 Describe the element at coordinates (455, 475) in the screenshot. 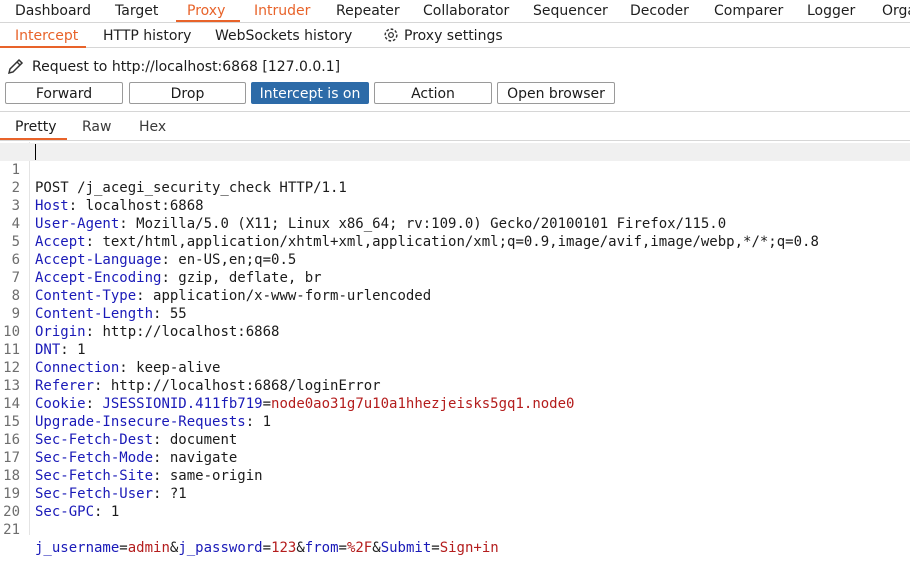

I see `header-line: 18 Sec-Fetch-User: ?1` at that location.